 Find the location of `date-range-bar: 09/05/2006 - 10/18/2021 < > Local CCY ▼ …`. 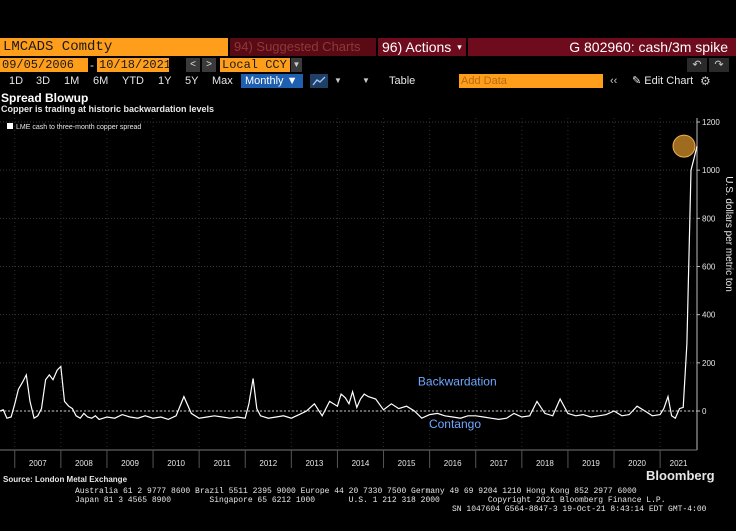

date-range-bar: 09/05/2006 - 10/18/2021 < > Local CCY ▼ … is located at coordinates (368, 65).